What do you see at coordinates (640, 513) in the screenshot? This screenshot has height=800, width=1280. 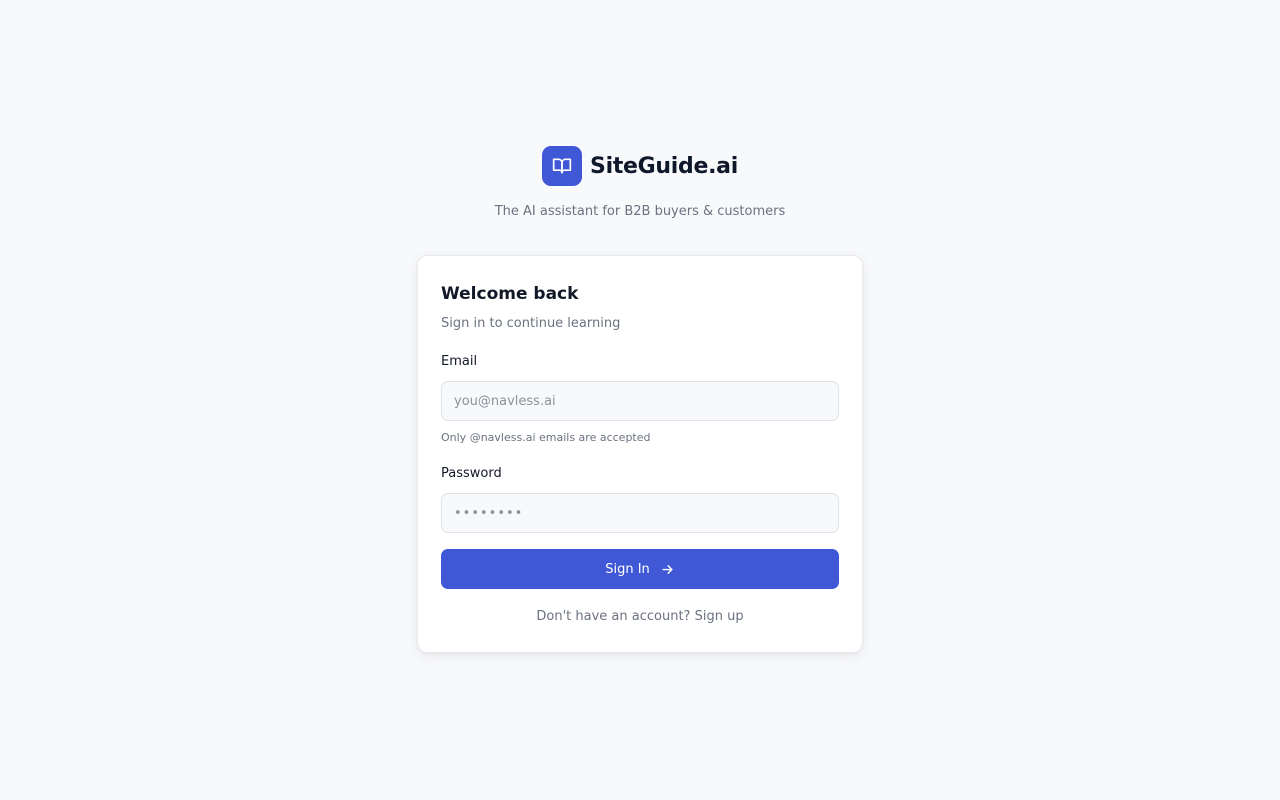 I see `password-field` at bounding box center [640, 513].